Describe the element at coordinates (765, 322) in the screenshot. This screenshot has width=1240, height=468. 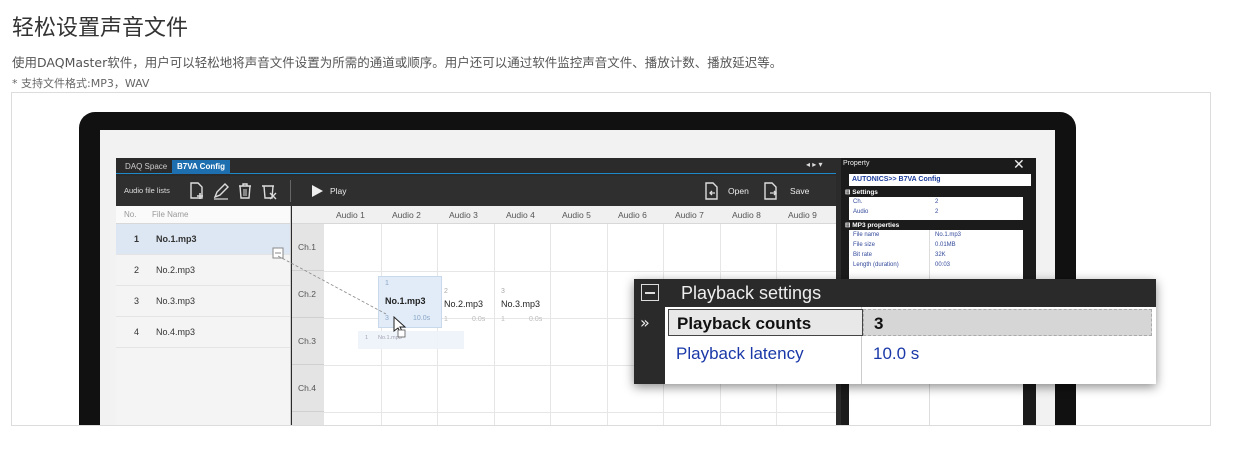
I see `playback-counts-label: Playback counts` at that location.